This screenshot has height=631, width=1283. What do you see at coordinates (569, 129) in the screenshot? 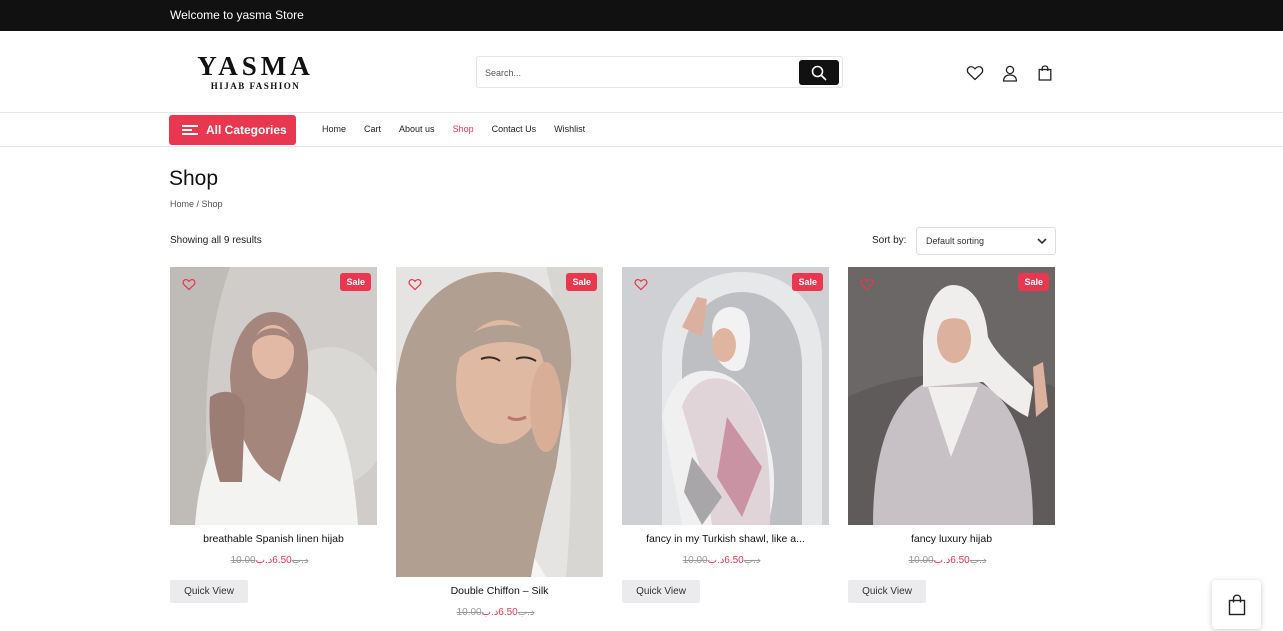
I see `nav-link-wishlist: Wishlist` at bounding box center [569, 129].